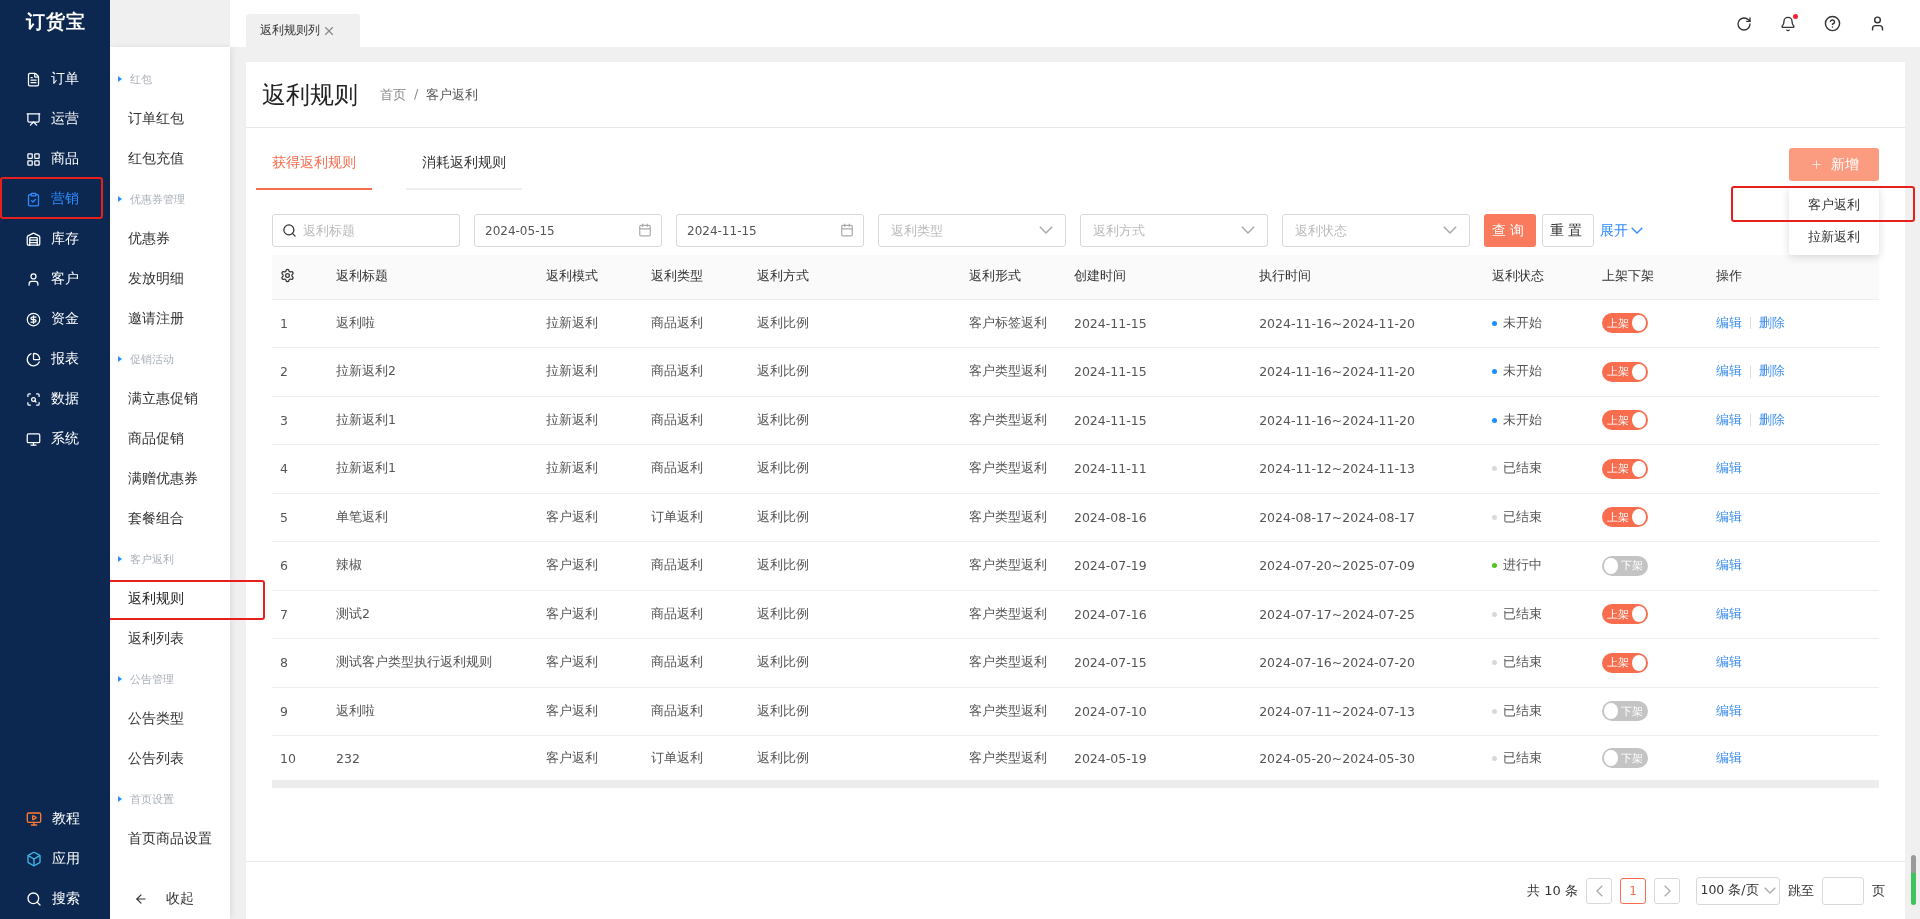  What do you see at coordinates (55, 359) in the screenshot?
I see `nav-item: 报表` at bounding box center [55, 359].